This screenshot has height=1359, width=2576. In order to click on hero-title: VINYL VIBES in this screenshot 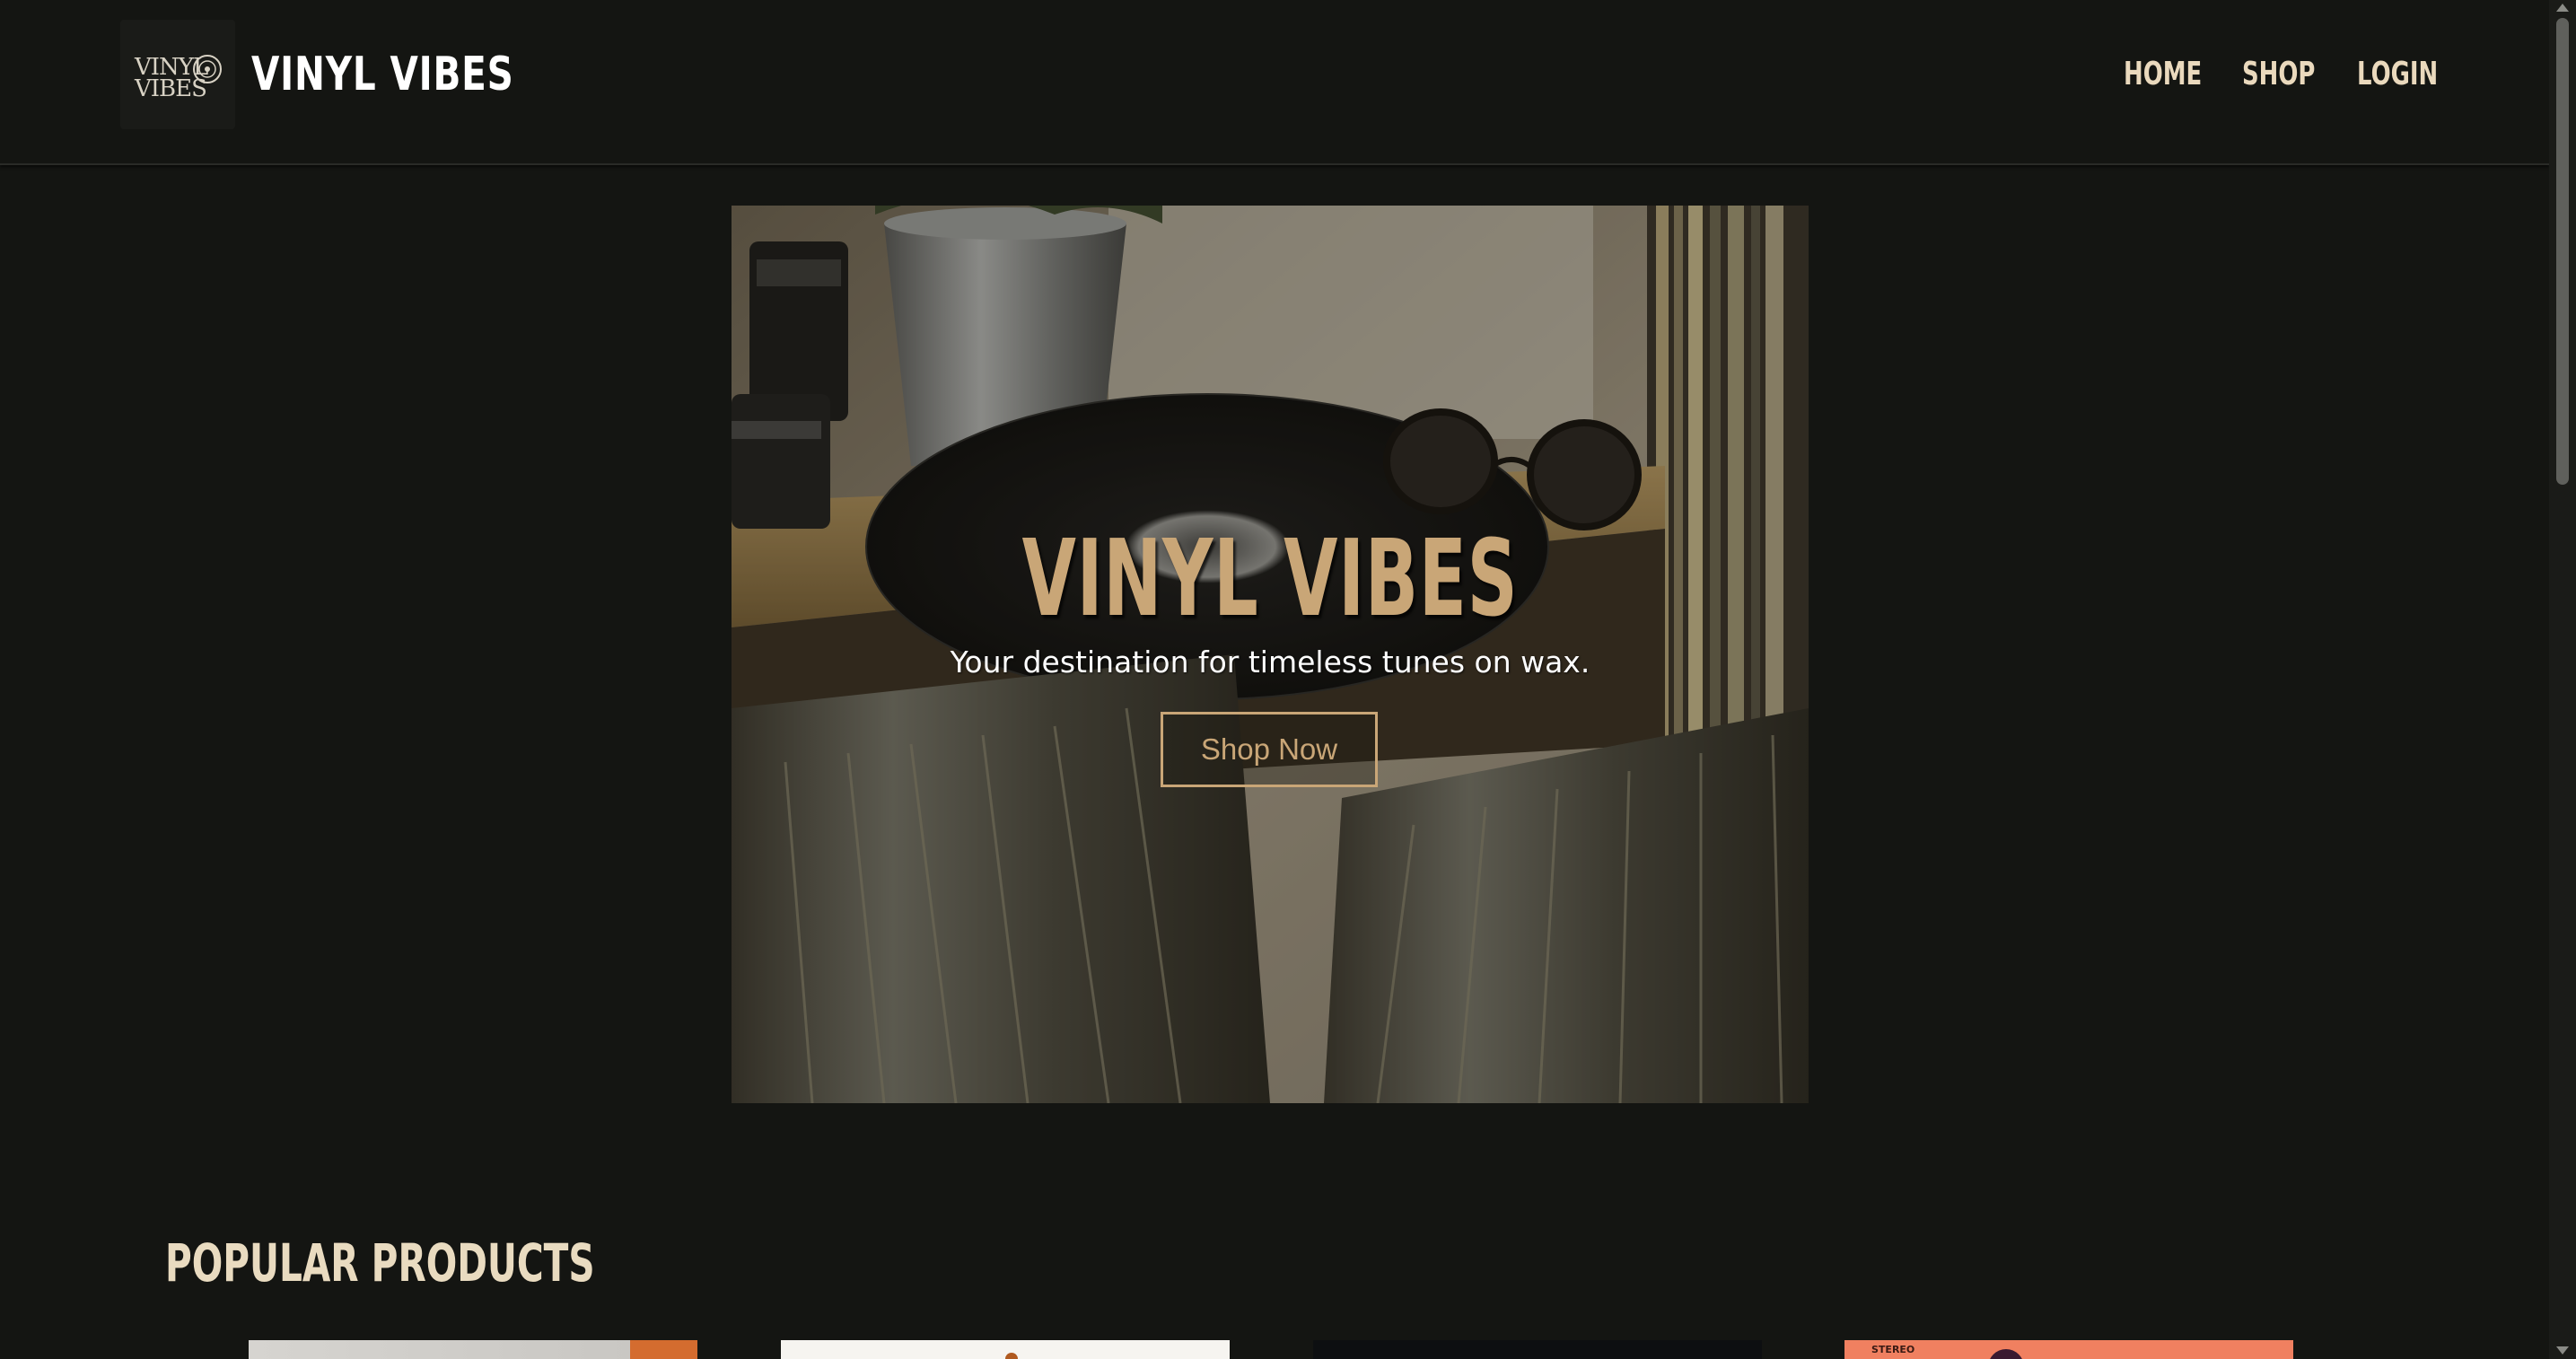, I will do `click(1270, 578)`.